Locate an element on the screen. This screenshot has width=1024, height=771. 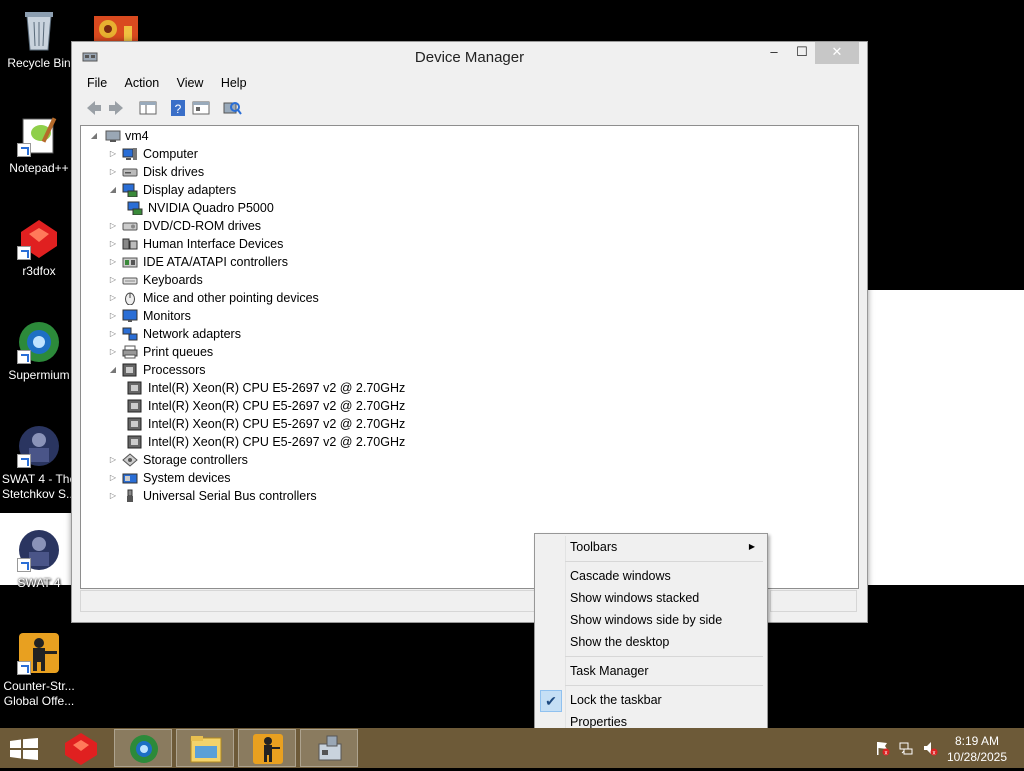
window-title: Device Manager is located at coordinates (469, 57).